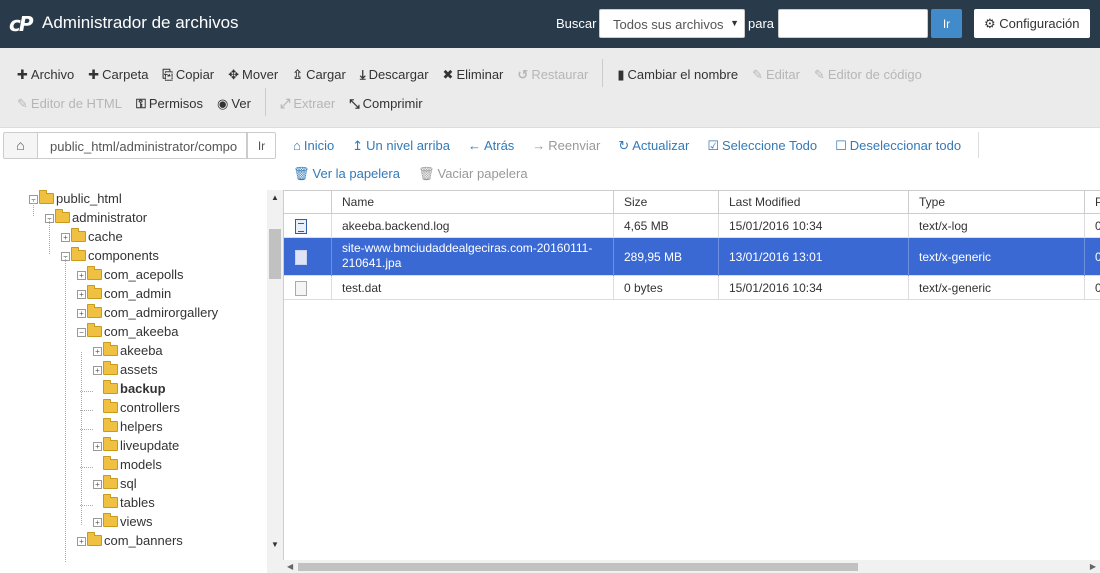 This screenshot has height=573, width=1100. What do you see at coordinates (136, 447) in the screenshot?
I see `tree-folder-item: + liveupdate` at bounding box center [136, 447].